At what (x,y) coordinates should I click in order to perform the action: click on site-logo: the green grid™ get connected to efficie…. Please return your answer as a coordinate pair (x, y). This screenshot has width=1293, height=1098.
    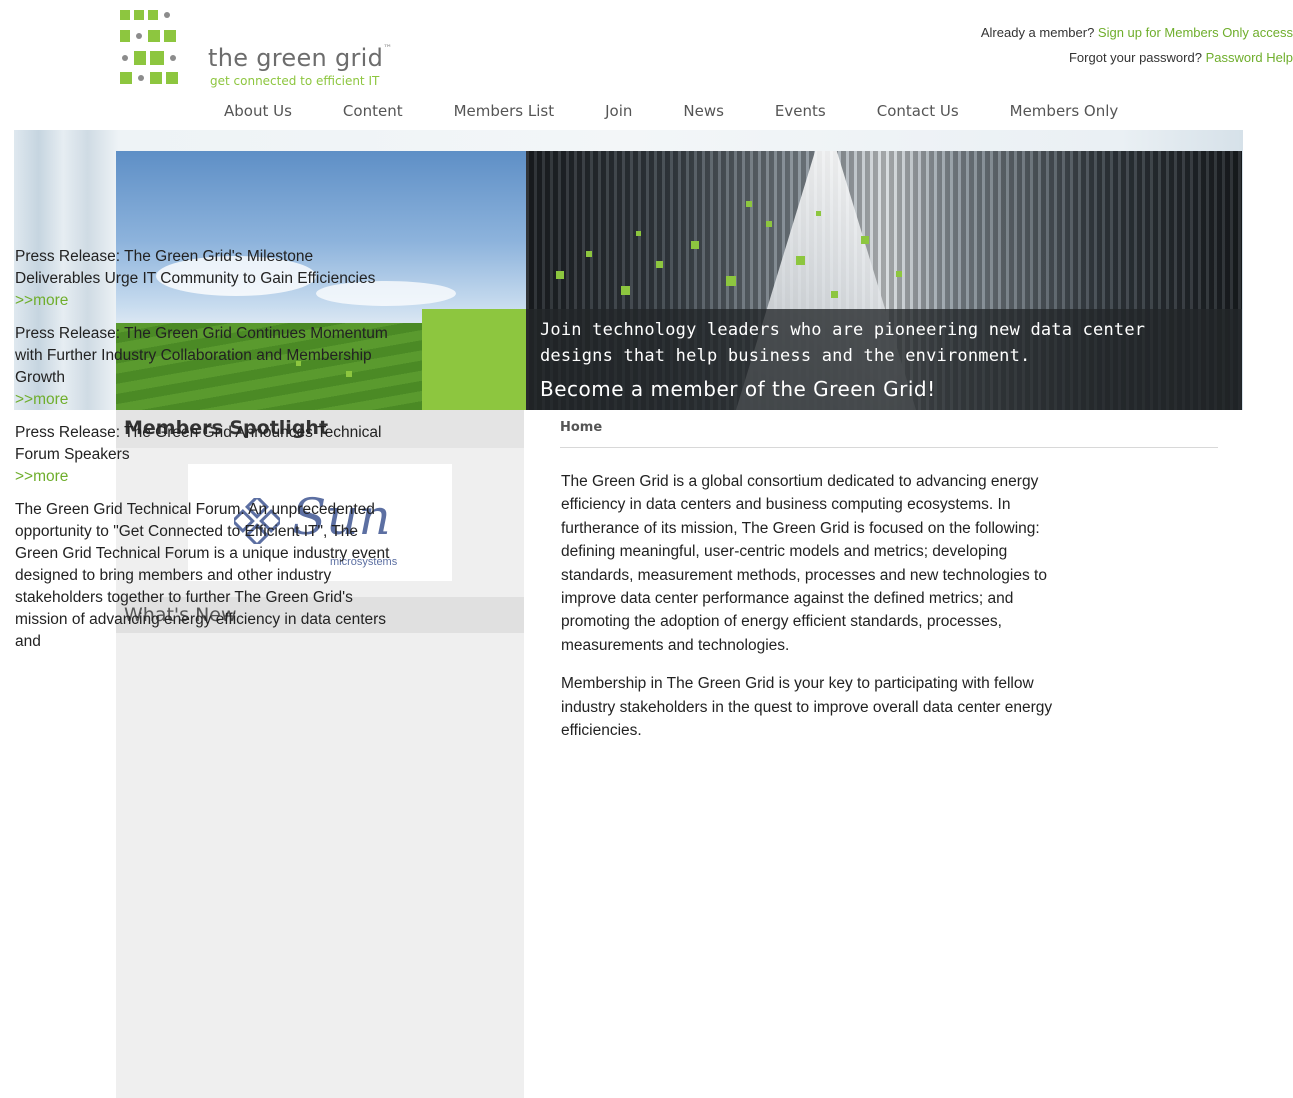
    Looking at the image, I should click on (270, 50).